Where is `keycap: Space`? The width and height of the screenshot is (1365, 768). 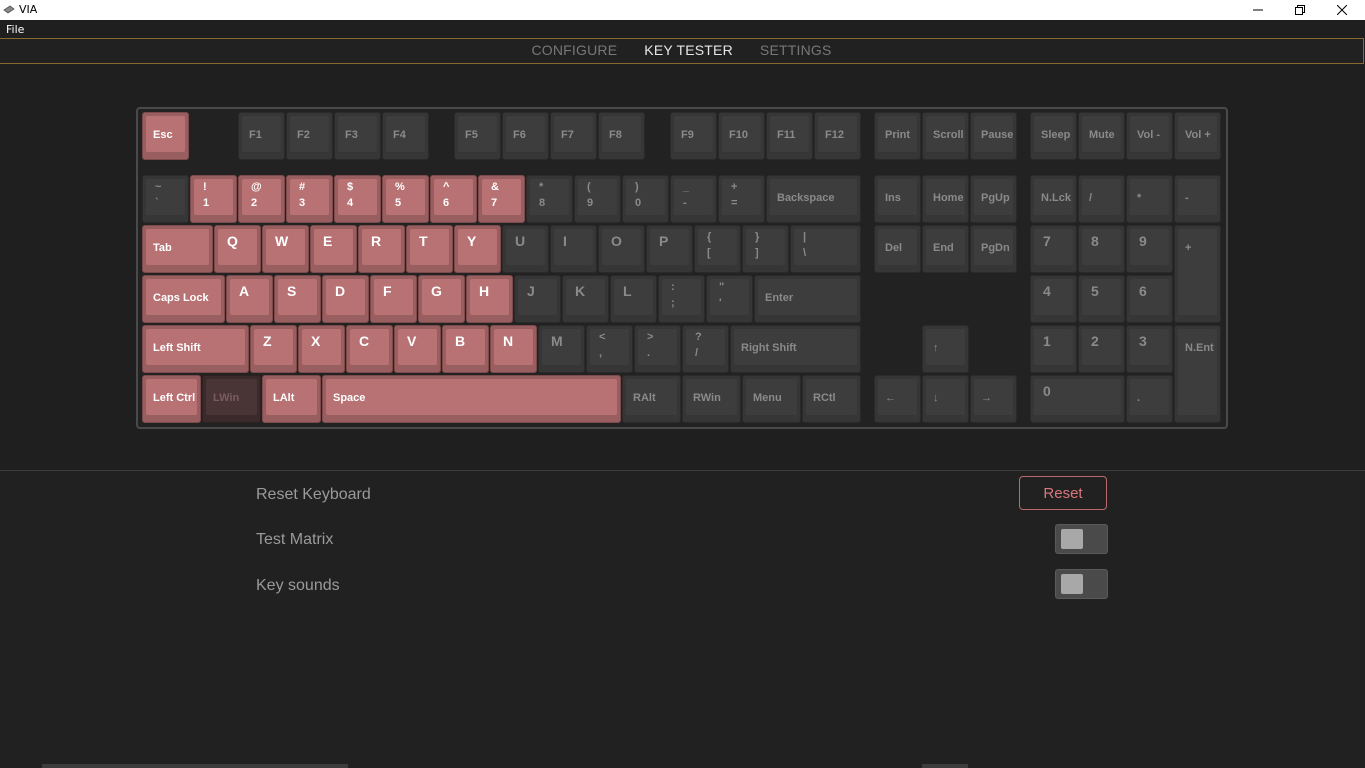 keycap: Space is located at coordinates (471, 397).